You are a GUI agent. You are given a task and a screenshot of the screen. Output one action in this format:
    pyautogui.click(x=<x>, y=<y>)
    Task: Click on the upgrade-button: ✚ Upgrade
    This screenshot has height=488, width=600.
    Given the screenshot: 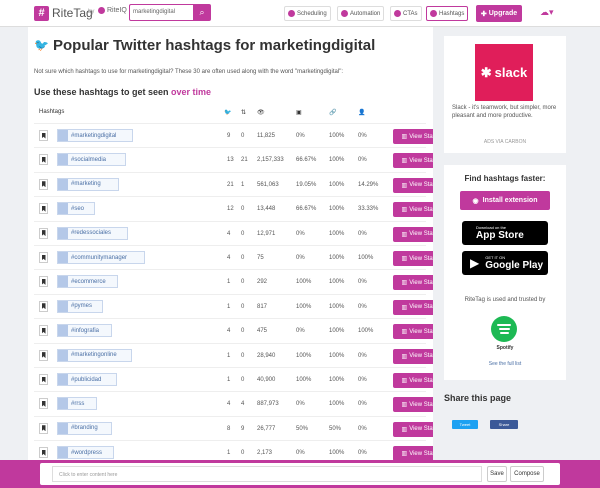 What is the action you would take?
    pyautogui.click(x=499, y=13)
    